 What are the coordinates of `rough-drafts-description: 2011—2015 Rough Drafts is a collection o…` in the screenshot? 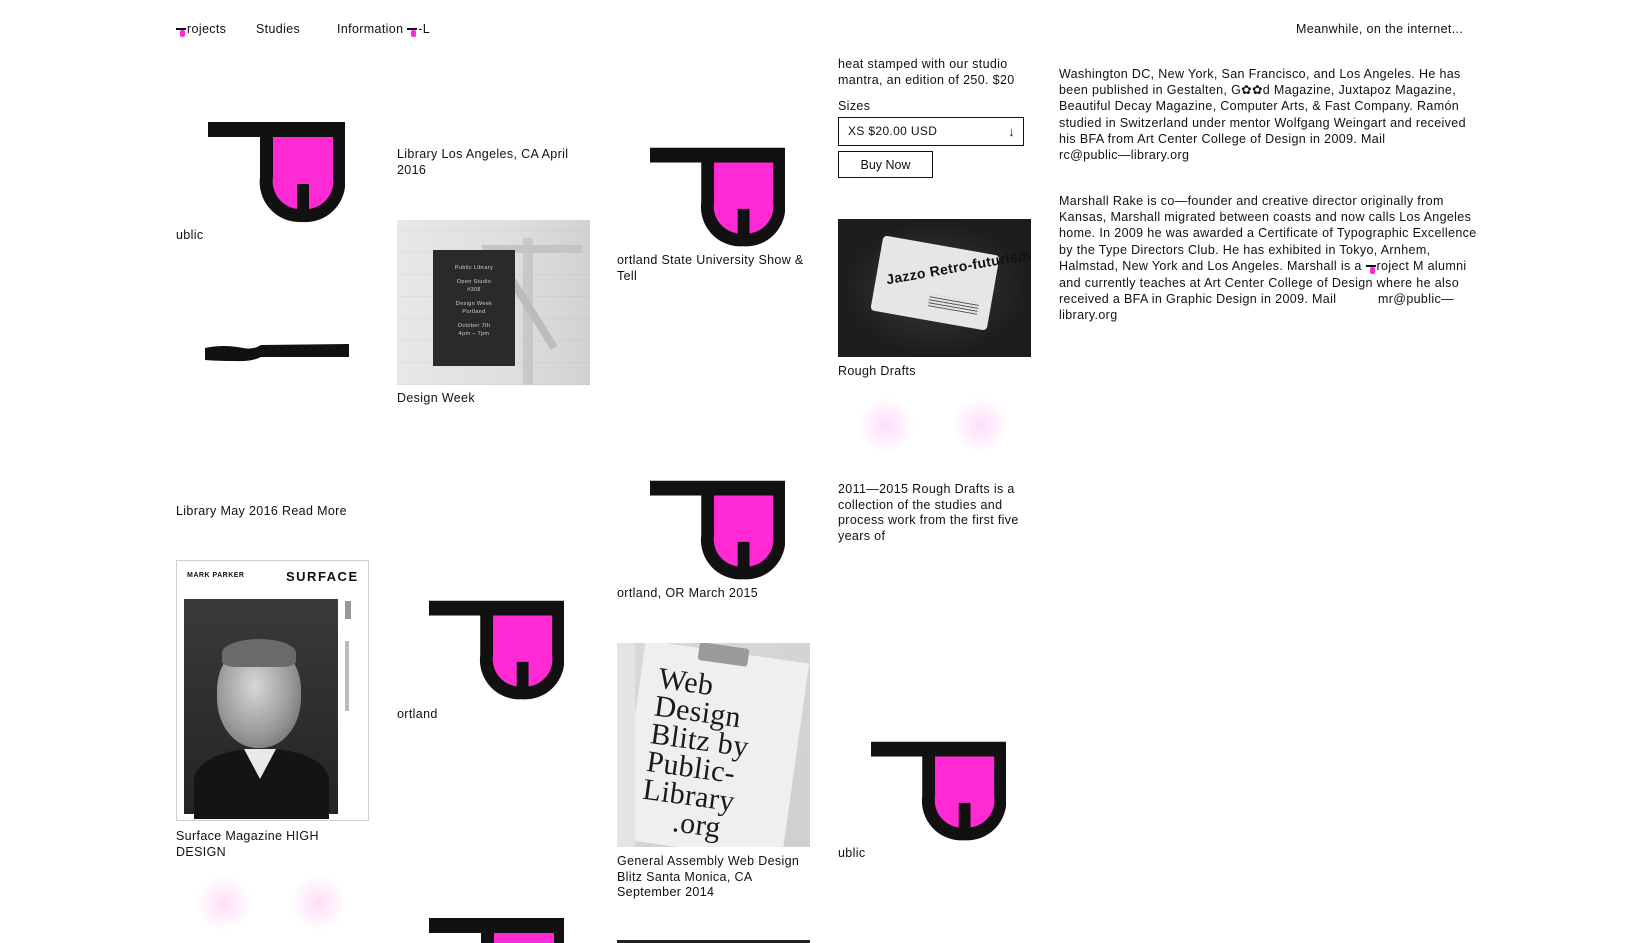 It's located at (928, 512).